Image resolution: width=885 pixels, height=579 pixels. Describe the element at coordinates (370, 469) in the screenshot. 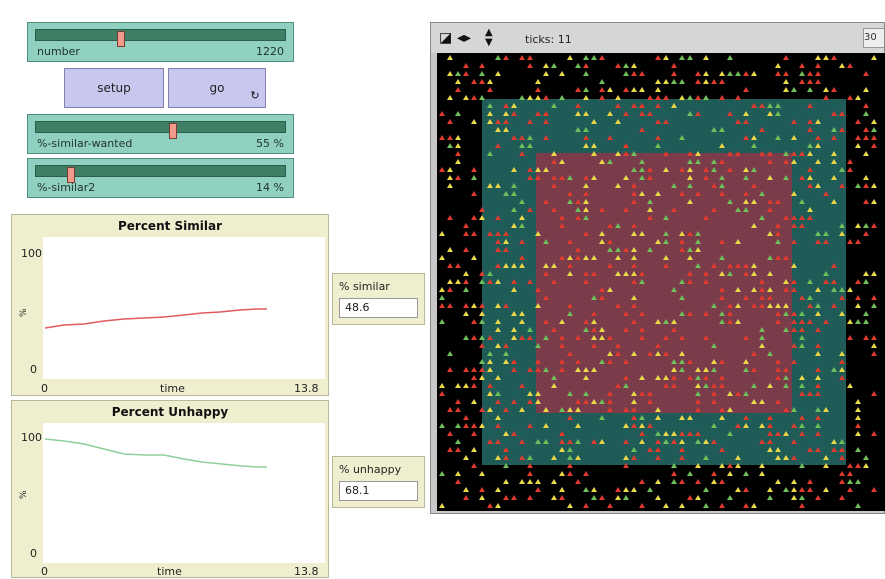

I see `monitor-label: % unhappy` at that location.